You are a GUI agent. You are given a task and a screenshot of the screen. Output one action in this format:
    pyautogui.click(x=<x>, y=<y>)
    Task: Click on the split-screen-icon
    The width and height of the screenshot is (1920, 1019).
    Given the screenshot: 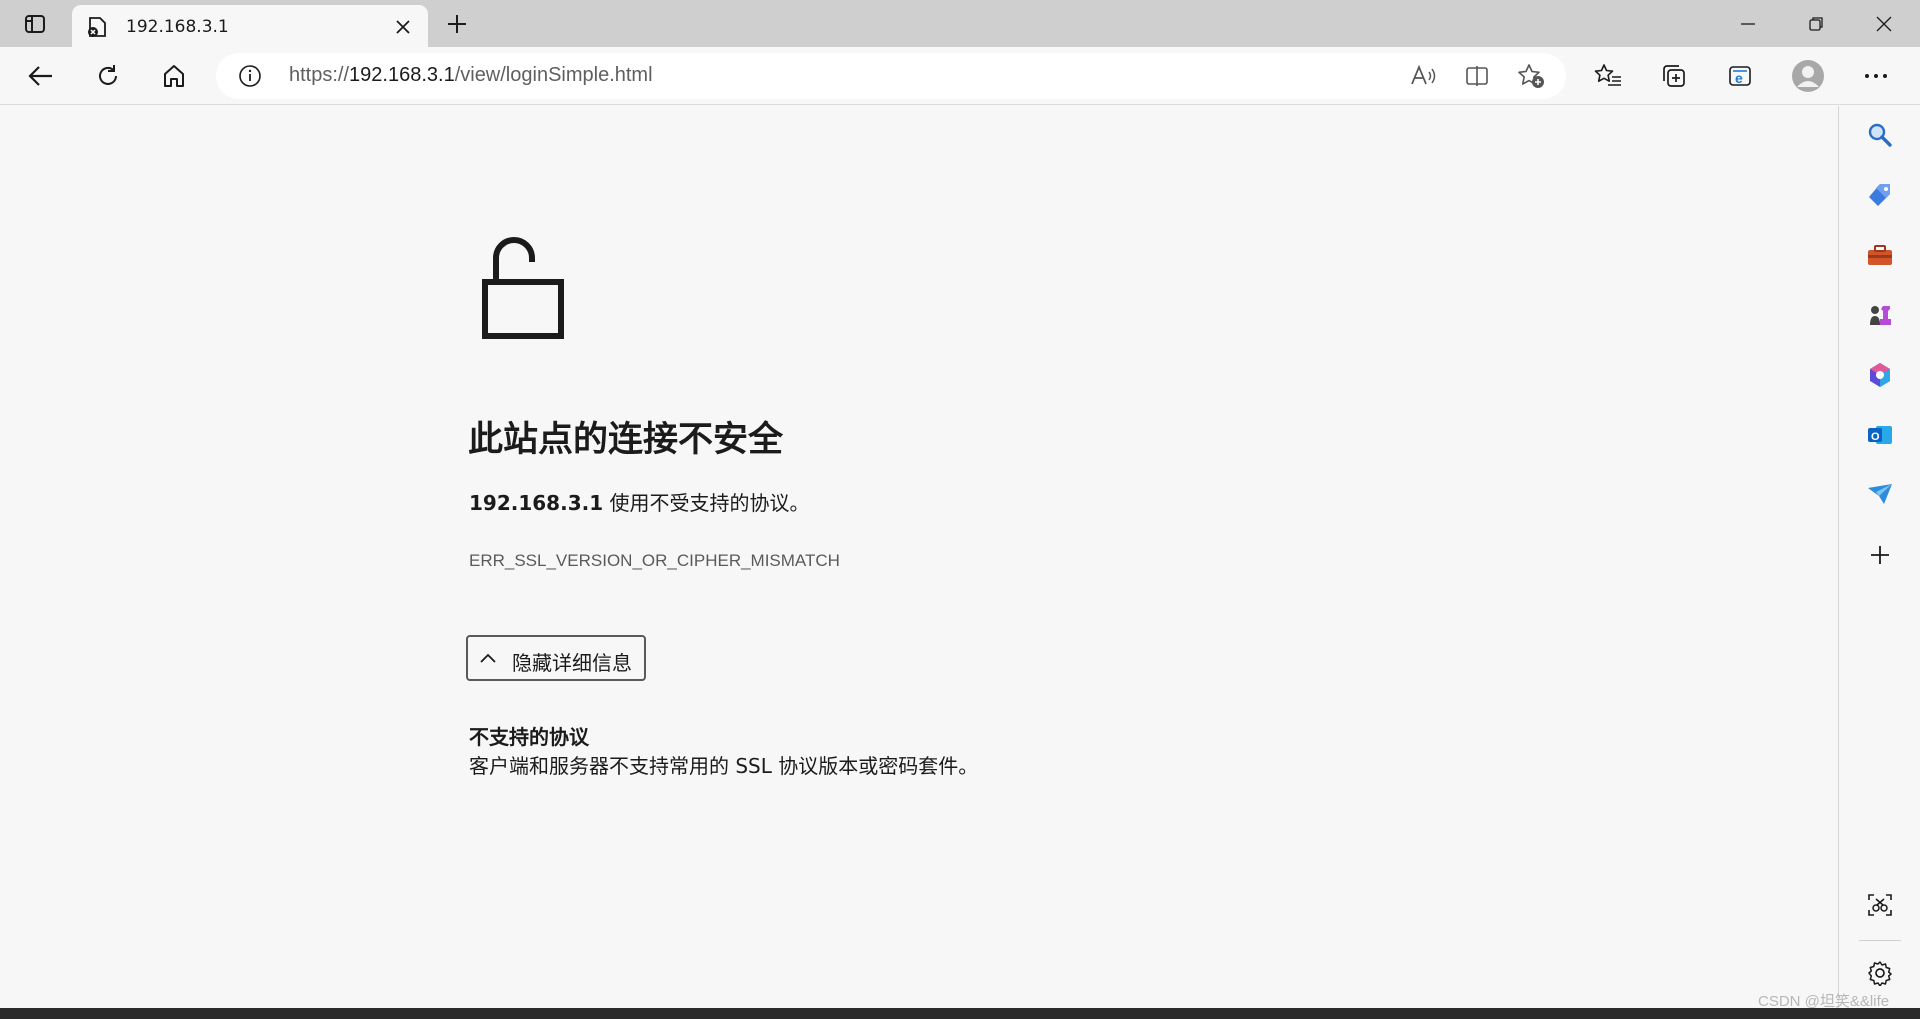 What is the action you would take?
    pyautogui.click(x=1477, y=76)
    